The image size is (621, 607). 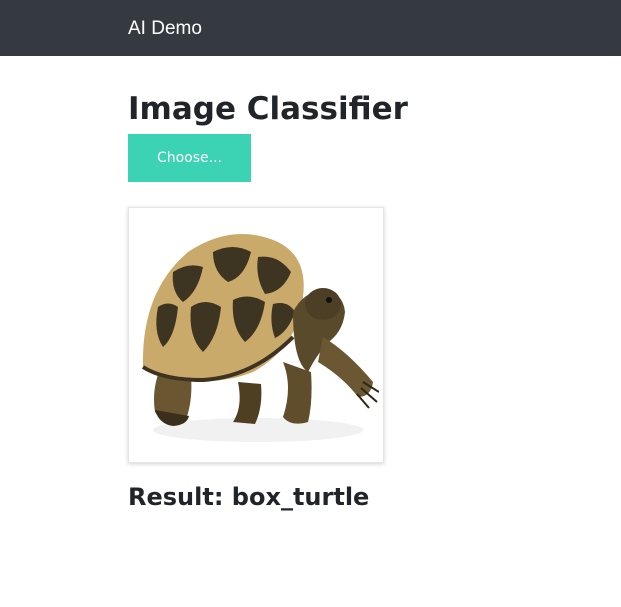 What do you see at coordinates (310, 28) in the screenshot?
I see `top-navbar: AI Demo` at bounding box center [310, 28].